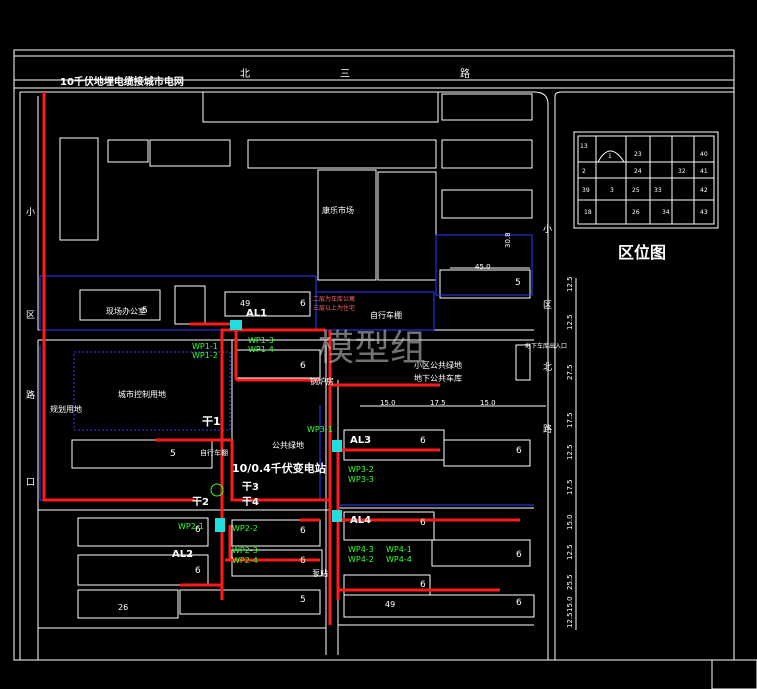  Describe the element at coordinates (570, 552) in the screenshot. I see `dim-12: 12.5` at that location.